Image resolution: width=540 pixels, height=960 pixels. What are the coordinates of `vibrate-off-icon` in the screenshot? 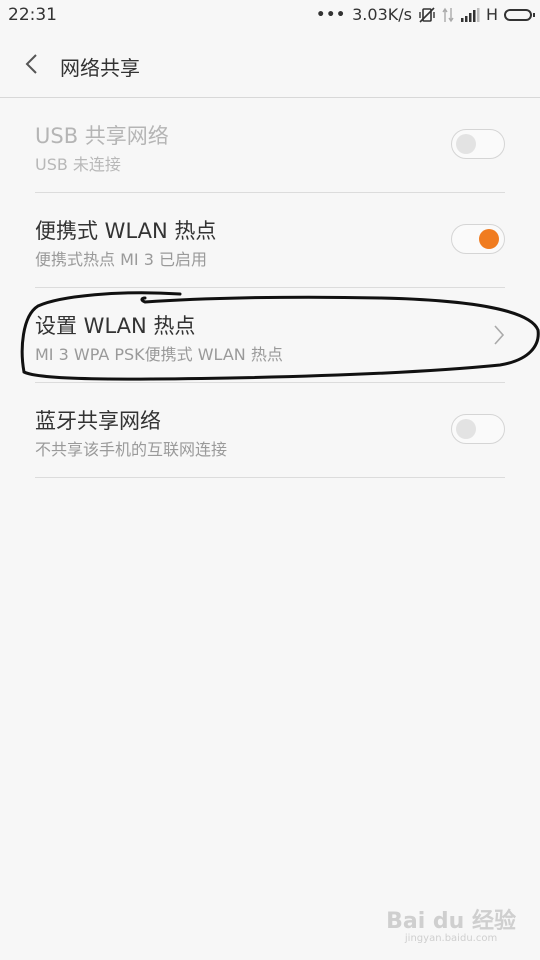 It's located at (427, 14).